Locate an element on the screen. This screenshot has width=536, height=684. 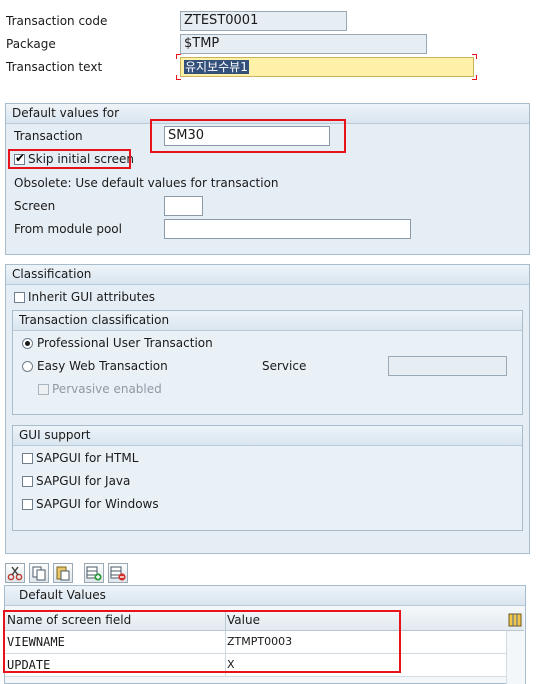
sapgui-java-label: SAPGUI for Java is located at coordinates (83, 481).